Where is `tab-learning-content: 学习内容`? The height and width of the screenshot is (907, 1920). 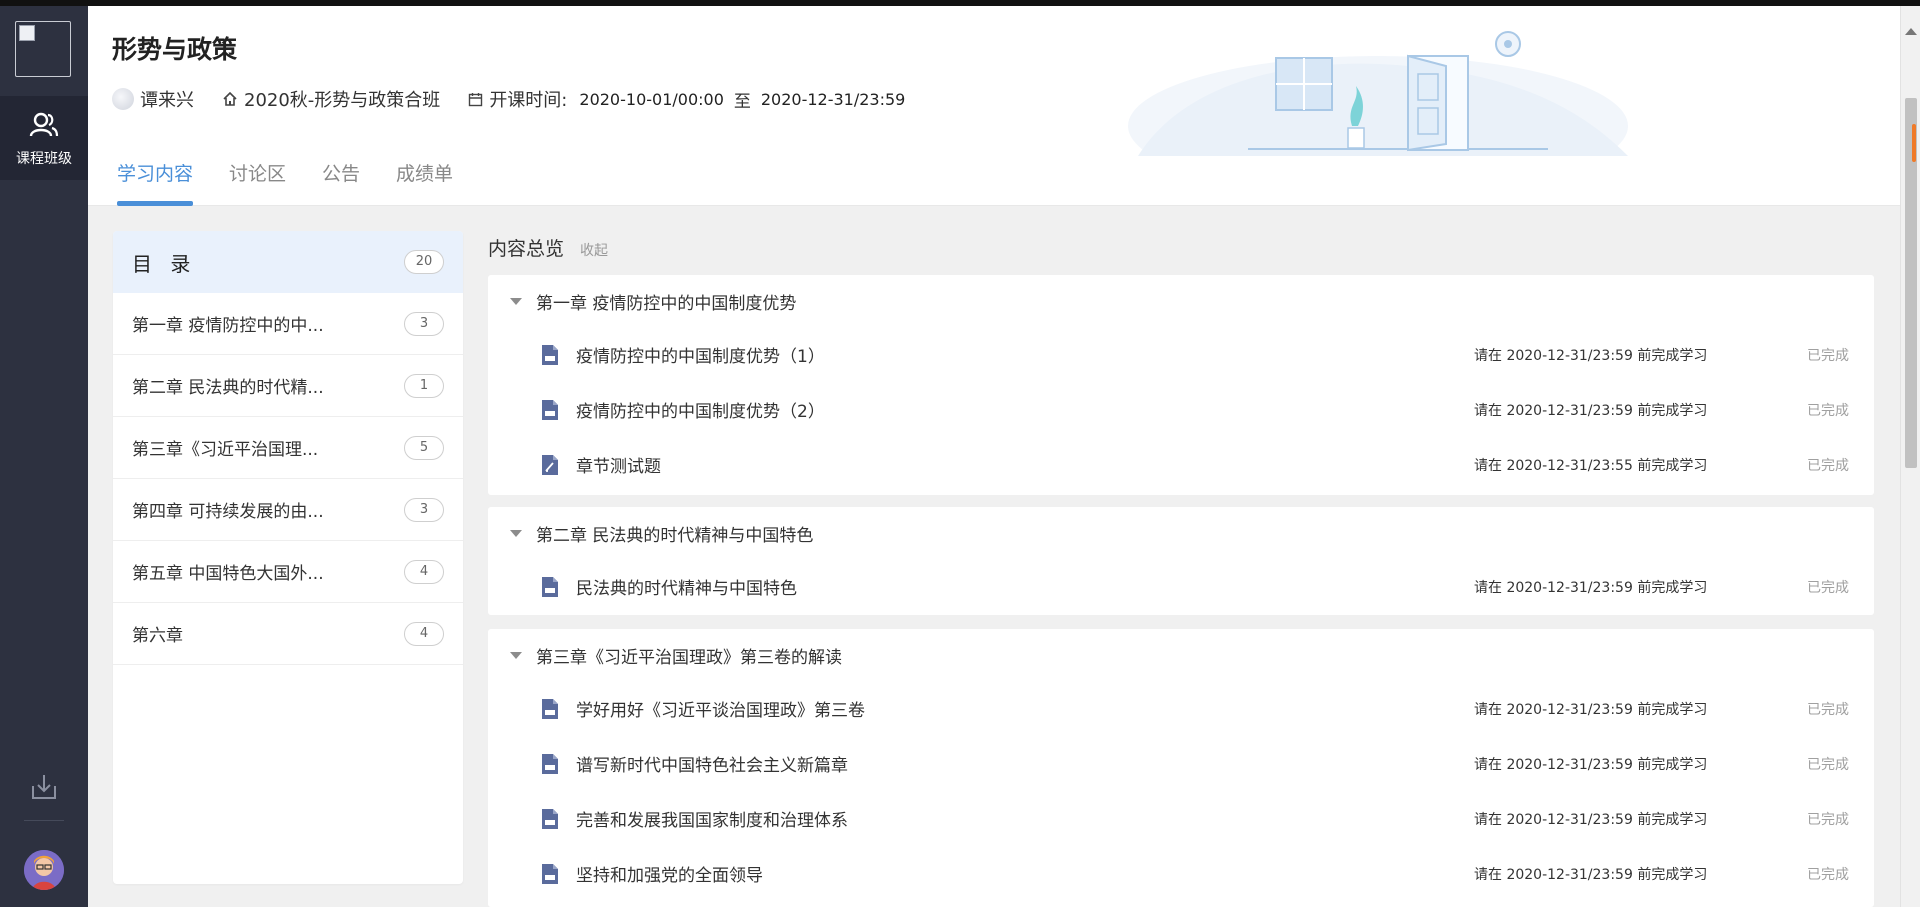
tab-learning-content: 学习内容 is located at coordinates (155, 181).